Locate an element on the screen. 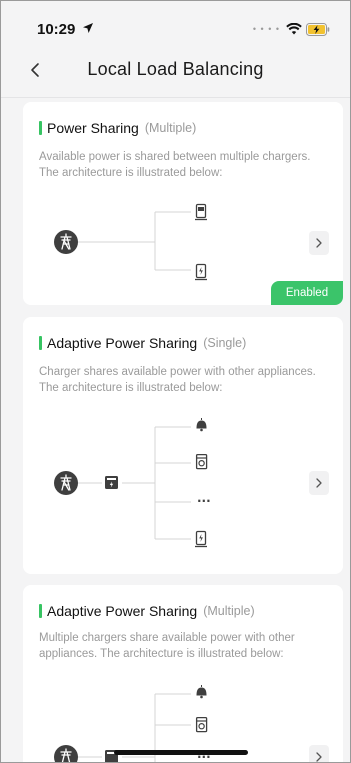  status-bar: 10:29 • • • • is located at coordinates (175, 23).